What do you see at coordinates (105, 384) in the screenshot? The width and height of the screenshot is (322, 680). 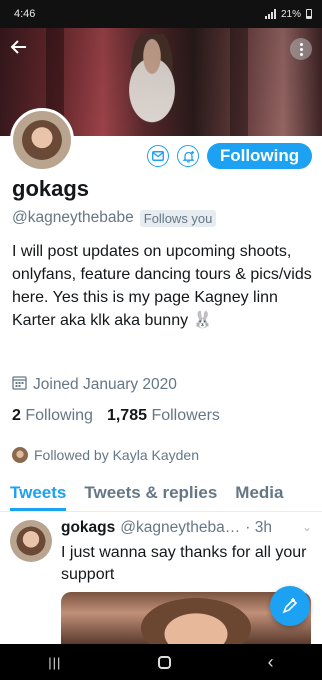 I see `joined-date: Joined January 2020` at bounding box center [105, 384].